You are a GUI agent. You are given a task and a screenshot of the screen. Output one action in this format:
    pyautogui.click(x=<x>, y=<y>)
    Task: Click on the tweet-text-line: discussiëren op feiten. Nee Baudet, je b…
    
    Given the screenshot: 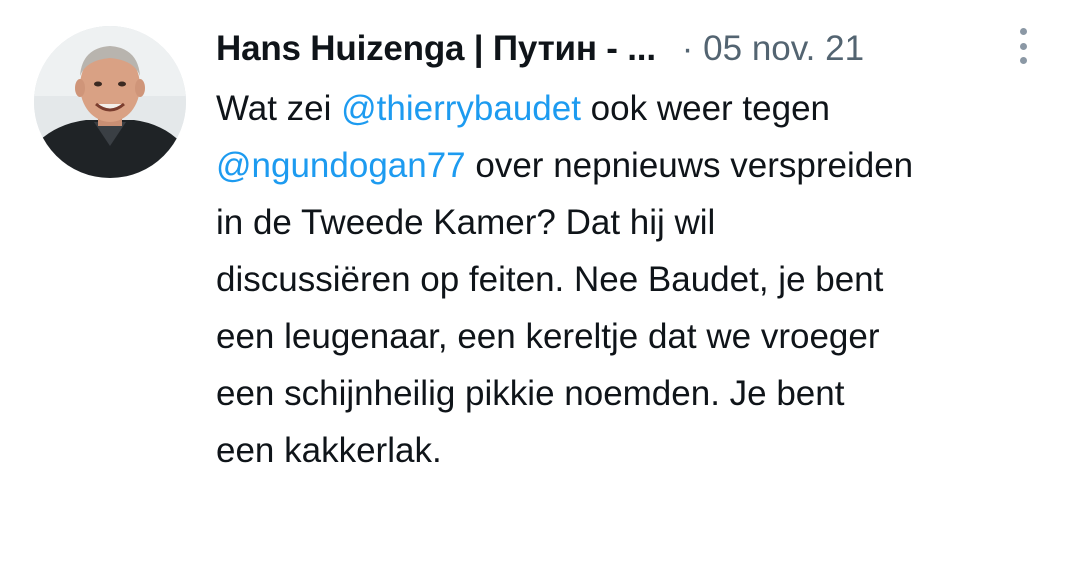 What is the action you would take?
    pyautogui.click(x=641, y=279)
    